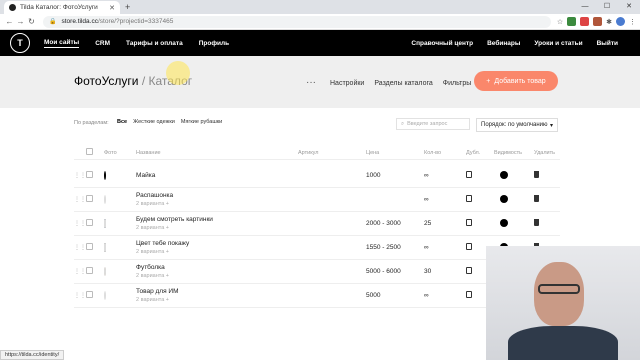 The height and width of the screenshot is (360, 640). What do you see at coordinates (217, 195) in the screenshot?
I see `product-name: Распашонка` at bounding box center [217, 195].